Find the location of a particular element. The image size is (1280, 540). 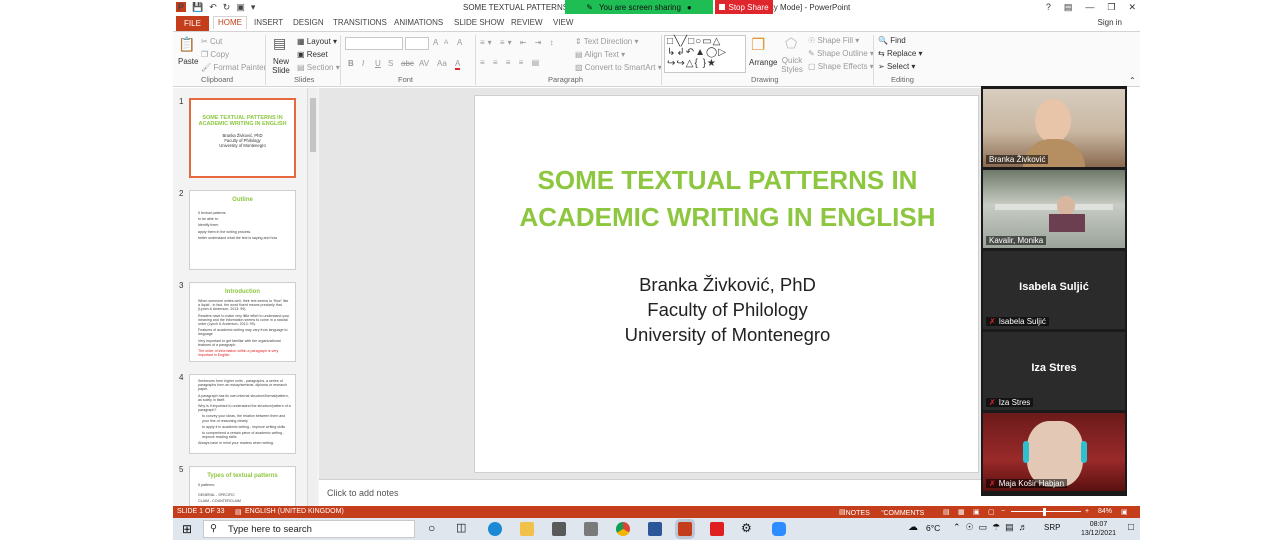

quick-styles-button: Quick Styles is located at coordinates (792, 65).